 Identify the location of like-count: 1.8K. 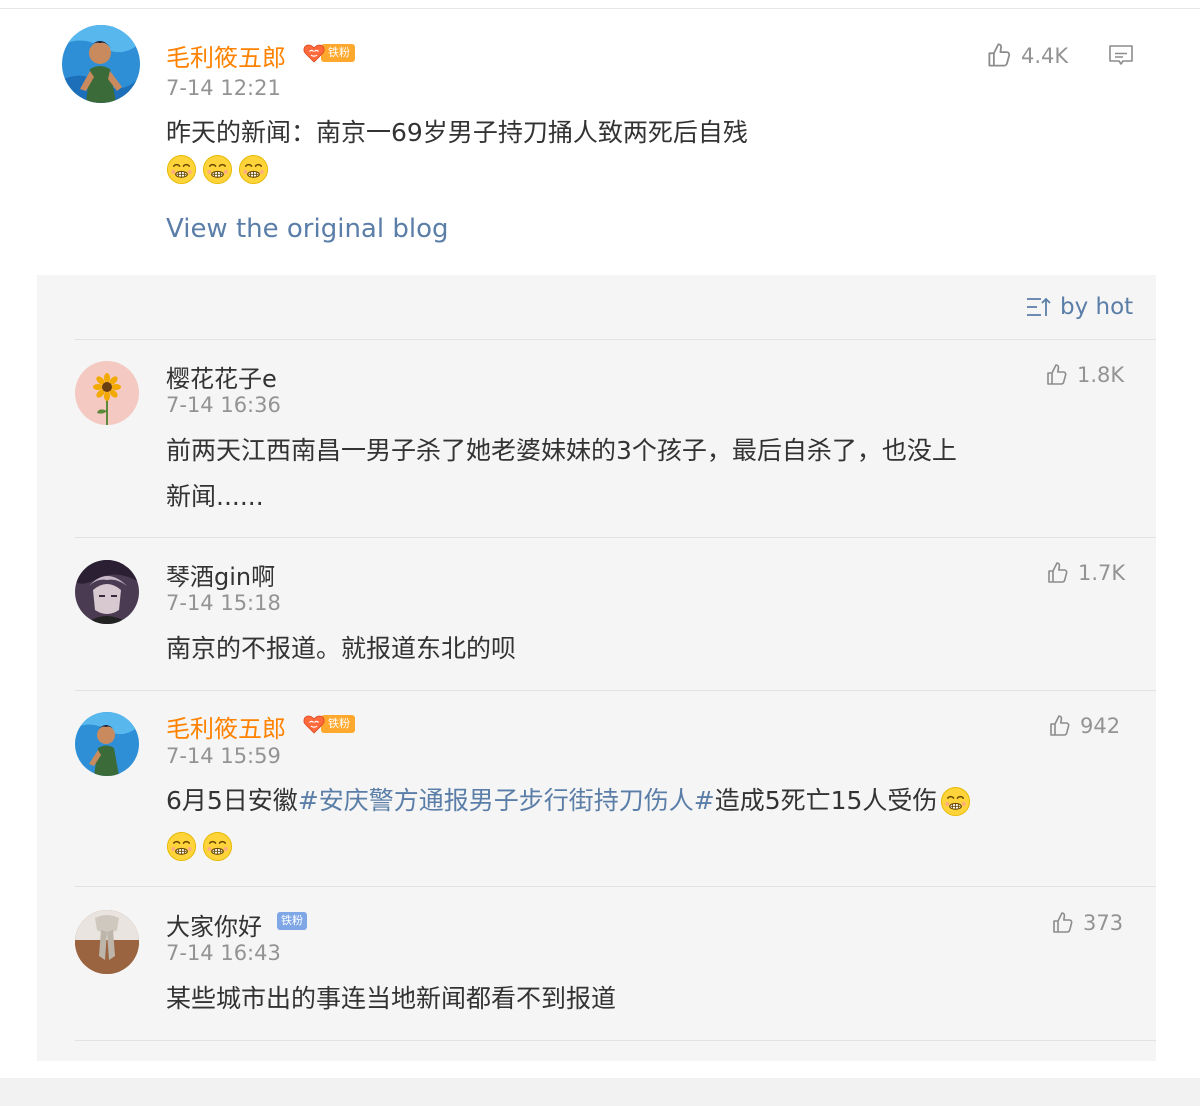
(1101, 375).